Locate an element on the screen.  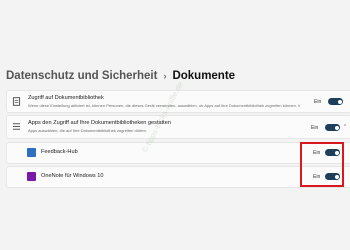
app-access-toggle is located at coordinates (332, 127).